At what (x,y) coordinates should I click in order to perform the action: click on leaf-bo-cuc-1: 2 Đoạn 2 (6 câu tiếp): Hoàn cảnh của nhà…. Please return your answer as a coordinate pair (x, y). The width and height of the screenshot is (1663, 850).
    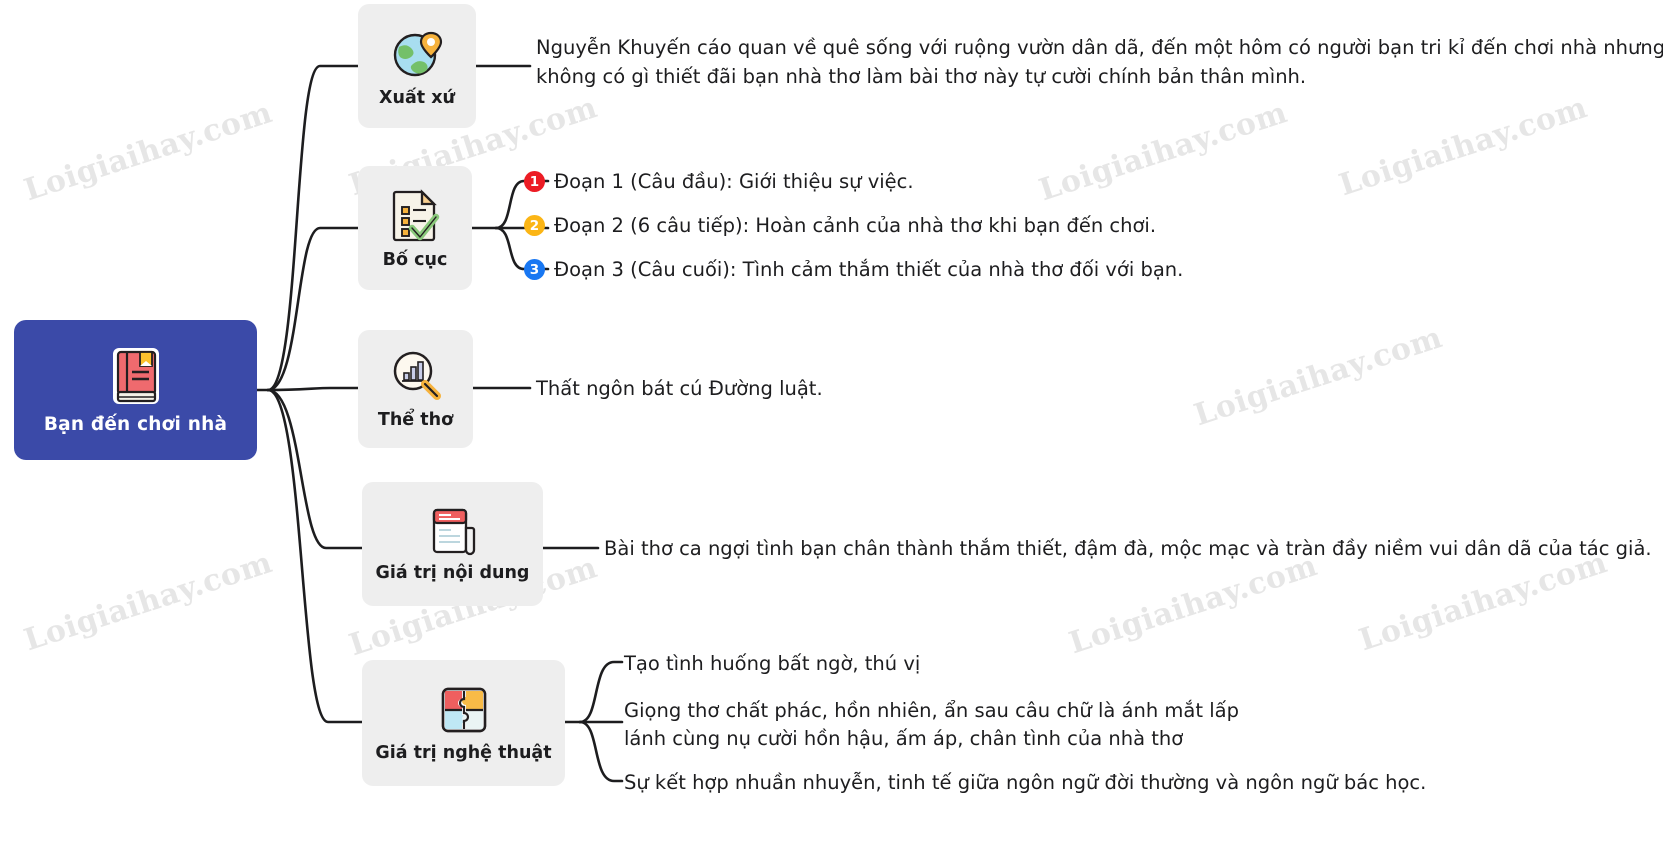
    Looking at the image, I should click on (840, 225).